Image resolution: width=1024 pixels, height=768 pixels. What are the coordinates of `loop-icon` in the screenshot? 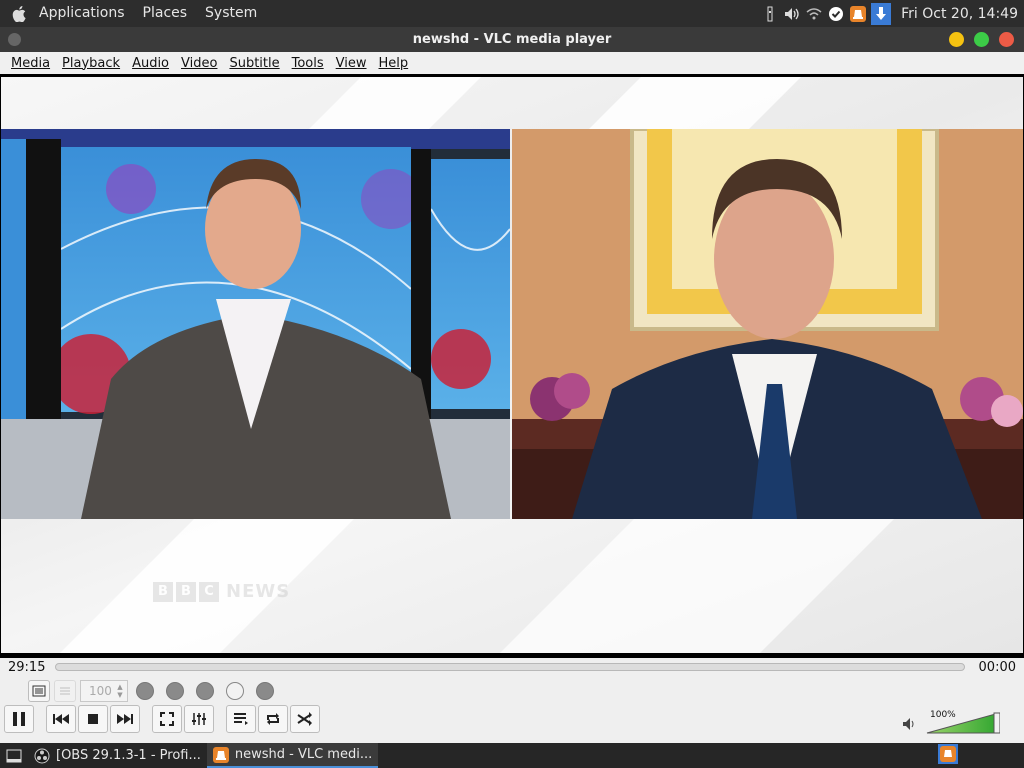 It's located at (273, 719).